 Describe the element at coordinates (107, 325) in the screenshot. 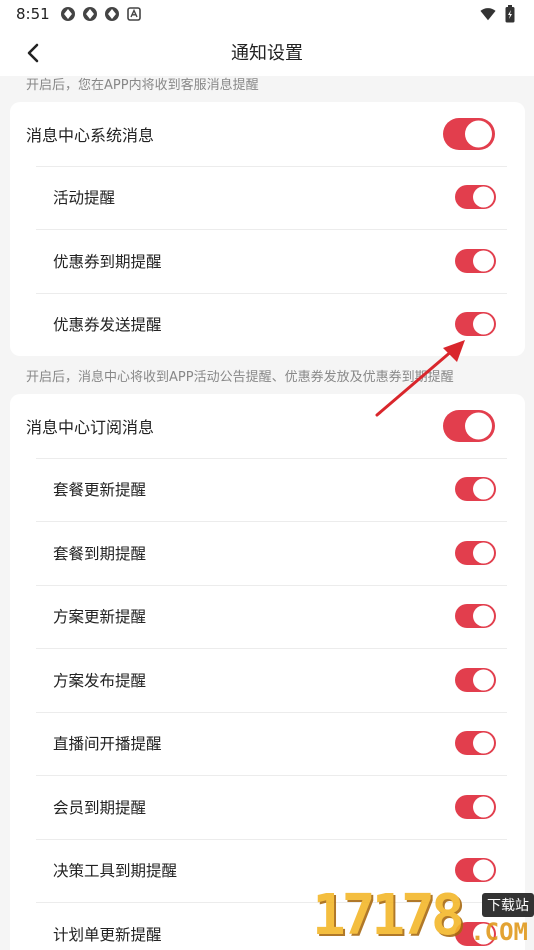

I see `setting-label: 优惠券发送提醒` at that location.